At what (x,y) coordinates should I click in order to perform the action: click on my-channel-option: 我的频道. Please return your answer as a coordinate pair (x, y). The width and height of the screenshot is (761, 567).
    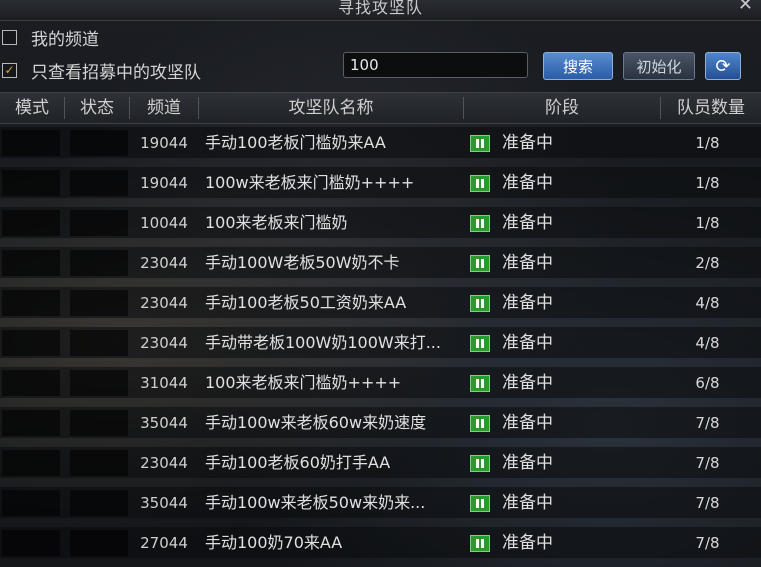
    Looking at the image, I should click on (49, 37).